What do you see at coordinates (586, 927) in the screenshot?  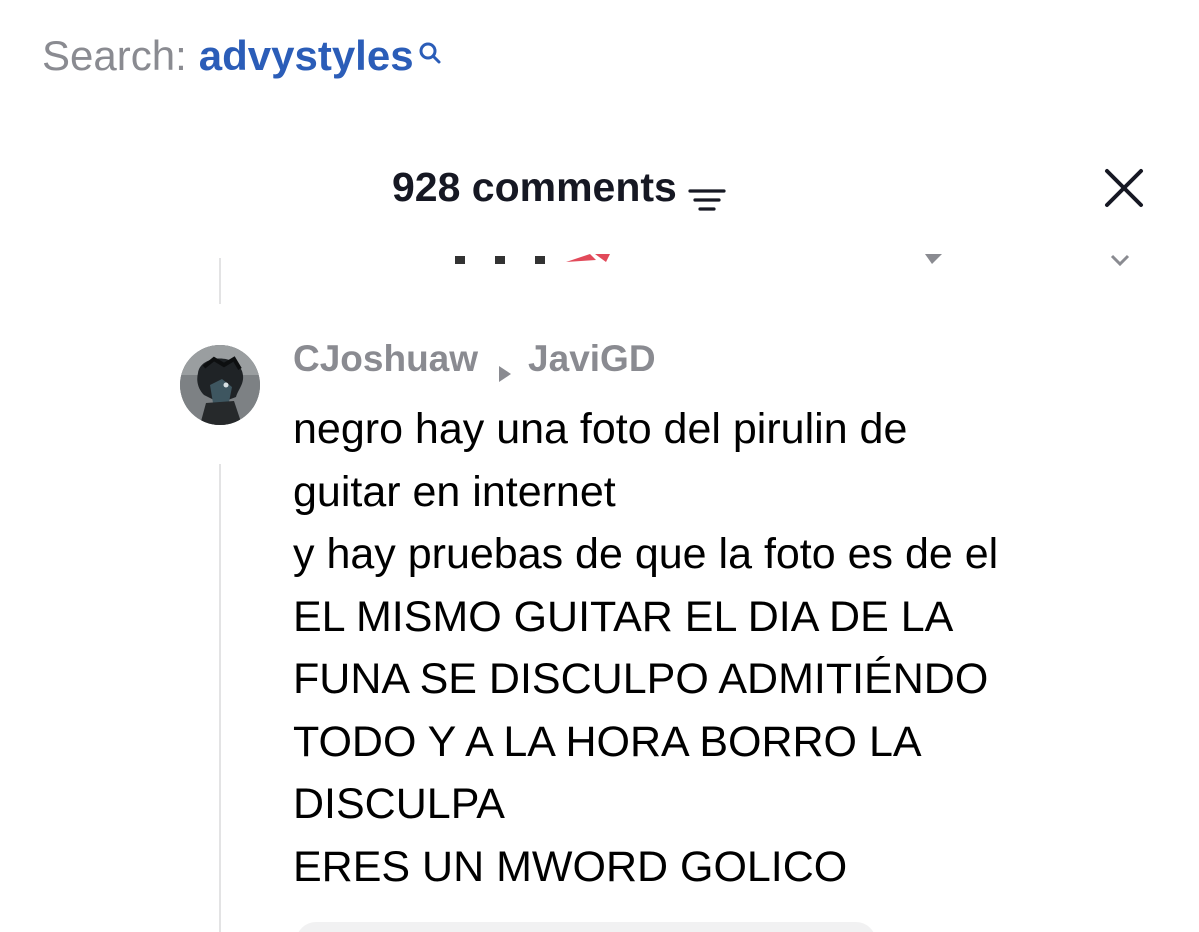 I see `clipped-action-pill` at bounding box center [586, 927].